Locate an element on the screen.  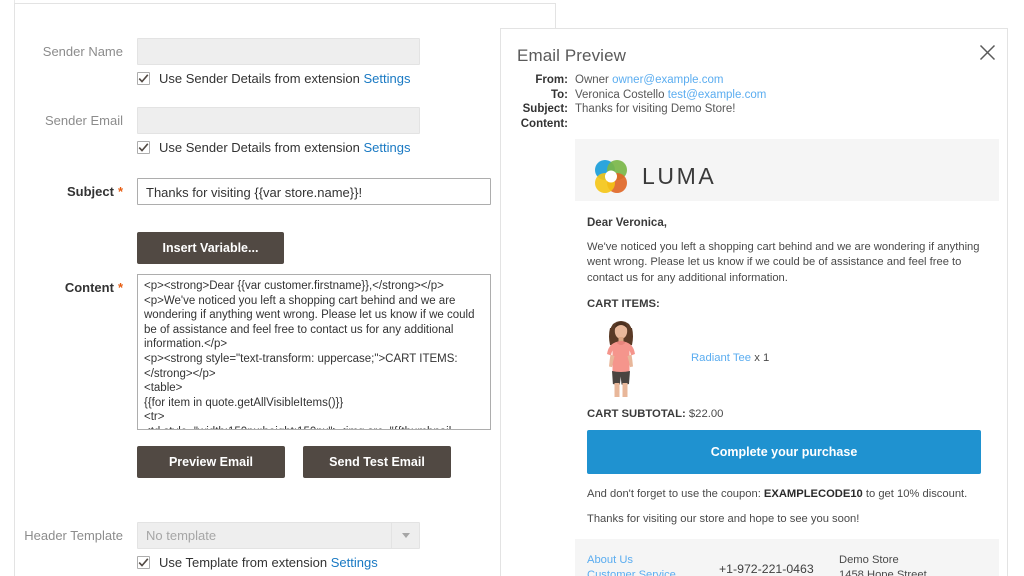
meta-from-value: Owner owner@example.com is located at coordinates (649, 80).